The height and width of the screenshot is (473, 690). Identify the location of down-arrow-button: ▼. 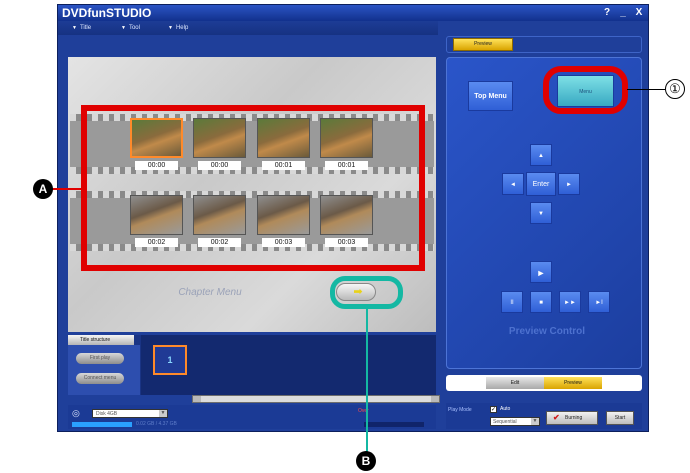
(541, 213).